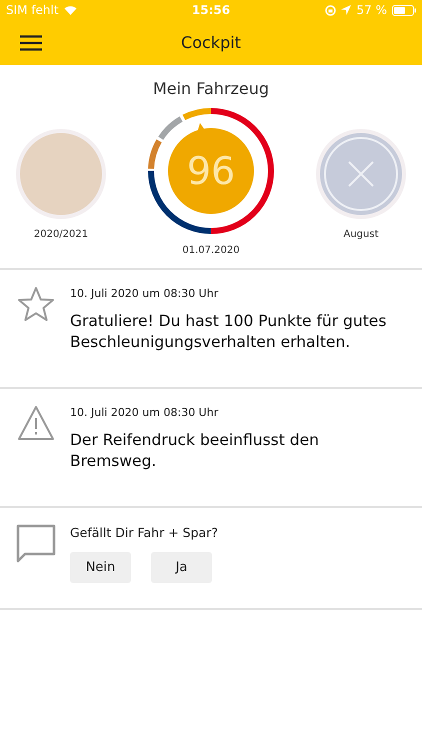 This screenshot has height=750, width=422. I want to click on battery-icon, so click(404, 10).